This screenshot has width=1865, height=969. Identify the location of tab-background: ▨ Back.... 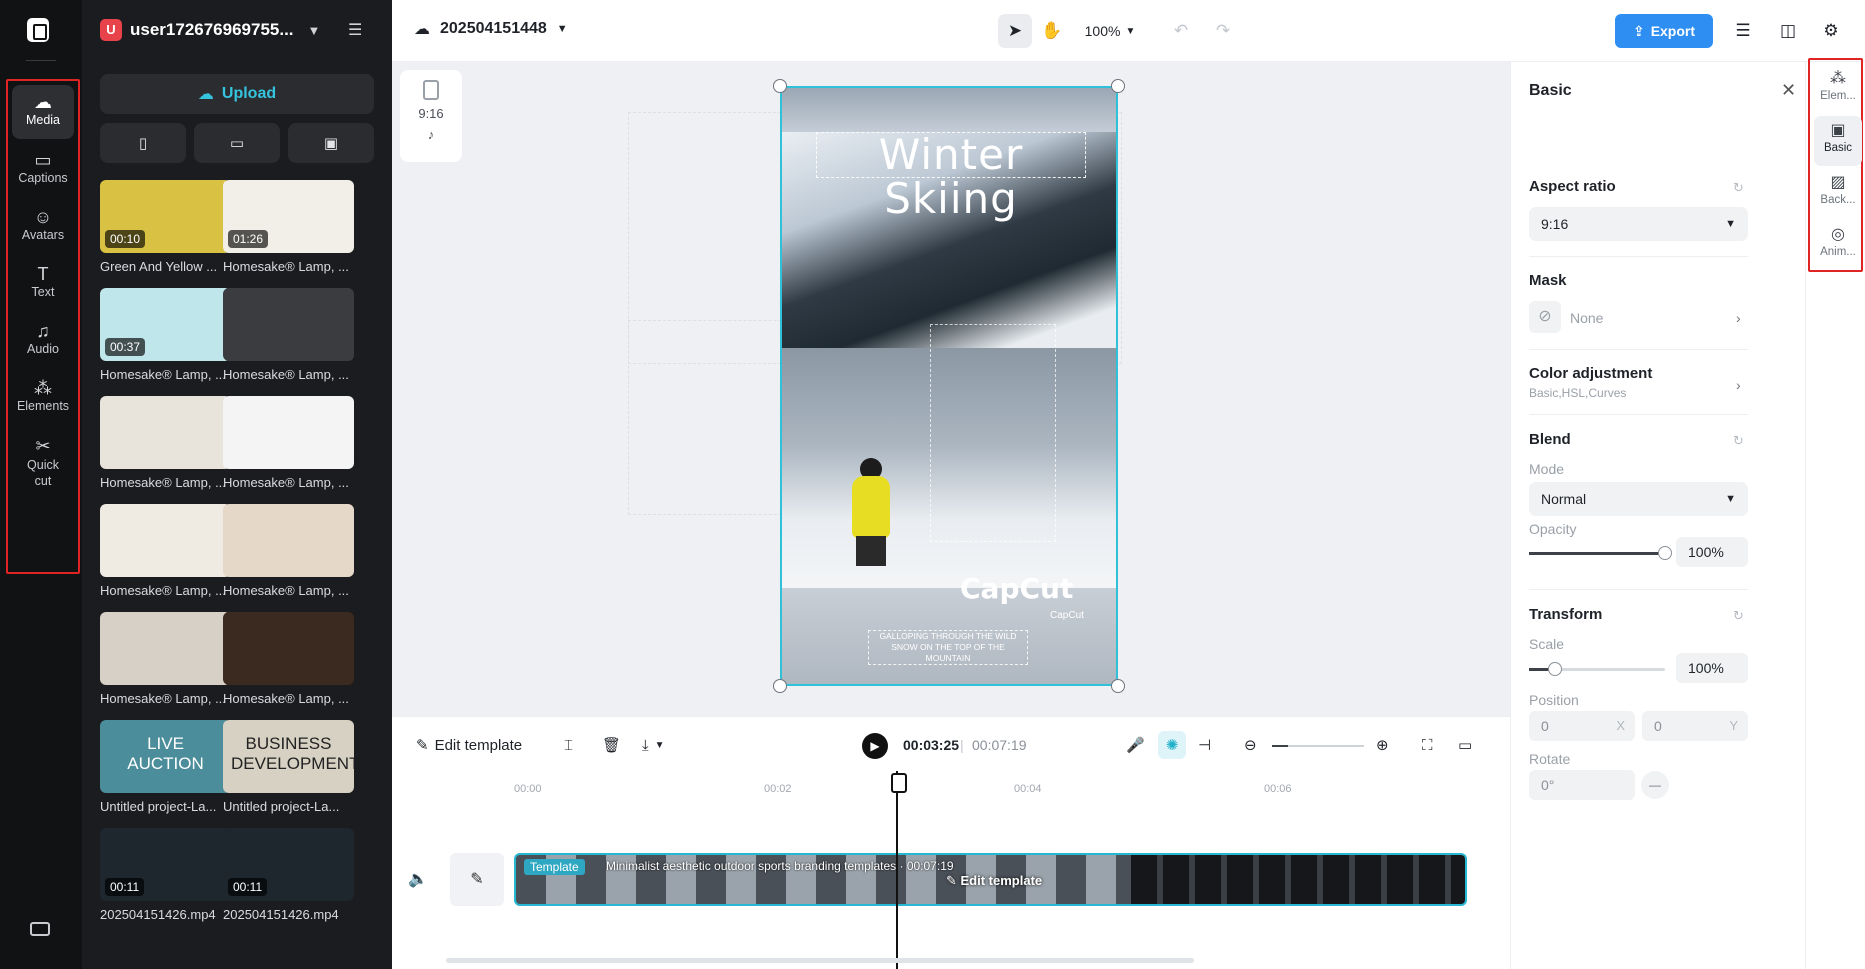
(1838, 193).